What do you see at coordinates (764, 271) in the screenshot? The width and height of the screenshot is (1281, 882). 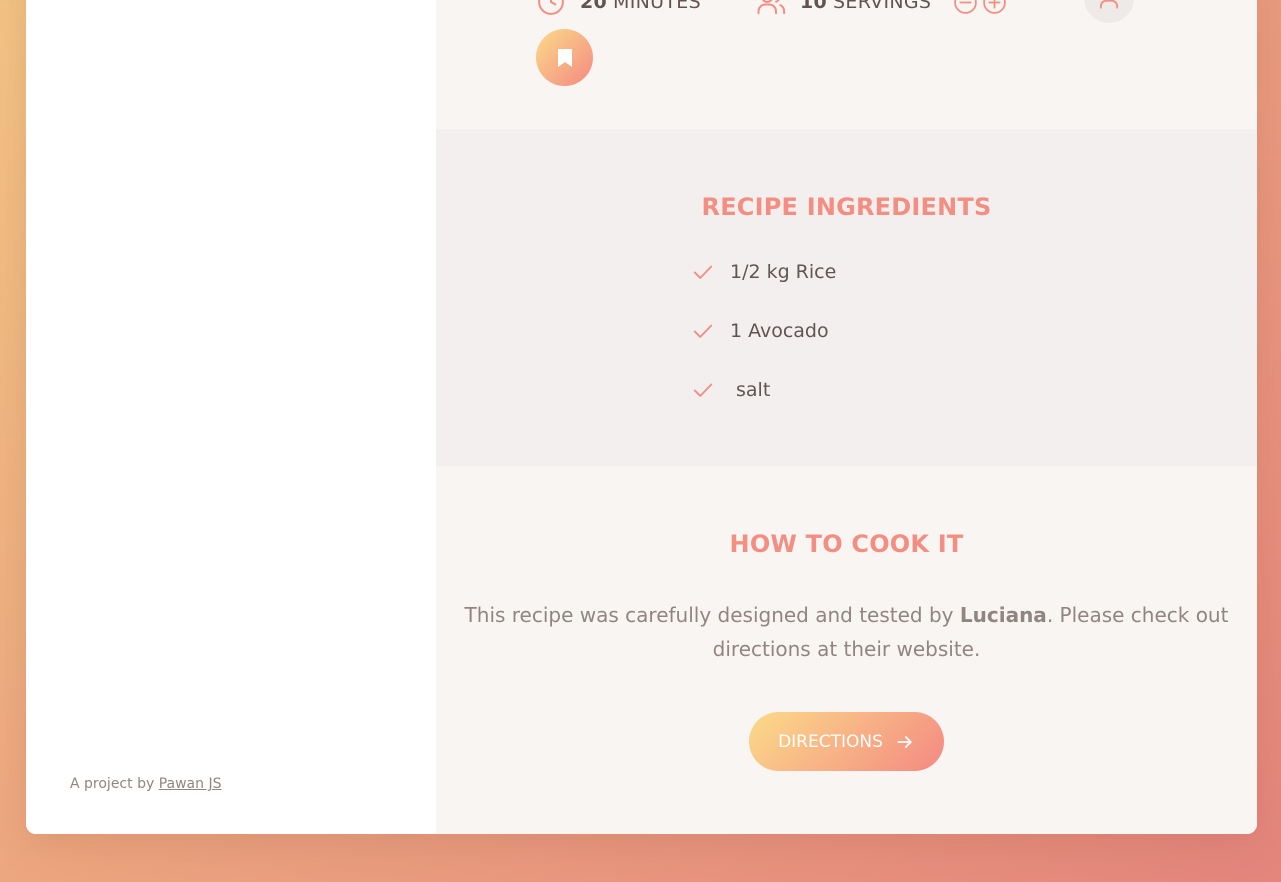 I see `ingredient-item: 1/2 kg Rice` at bounding box center [764, 271].